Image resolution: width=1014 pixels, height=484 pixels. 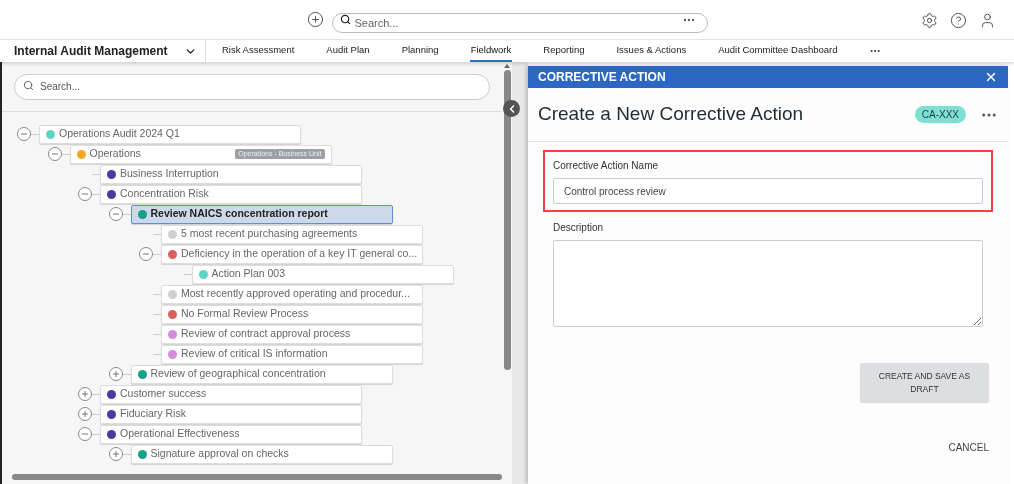 What do you see at coordinates (255, 354) in the screenshot?
I see `node-label: Review of critical IS information` at bounding box center [255, 354].